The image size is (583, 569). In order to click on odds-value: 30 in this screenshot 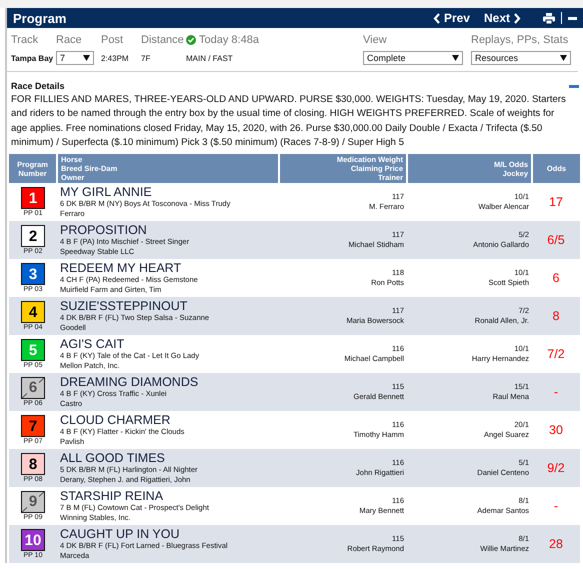, I will do `click(556, 430)`.